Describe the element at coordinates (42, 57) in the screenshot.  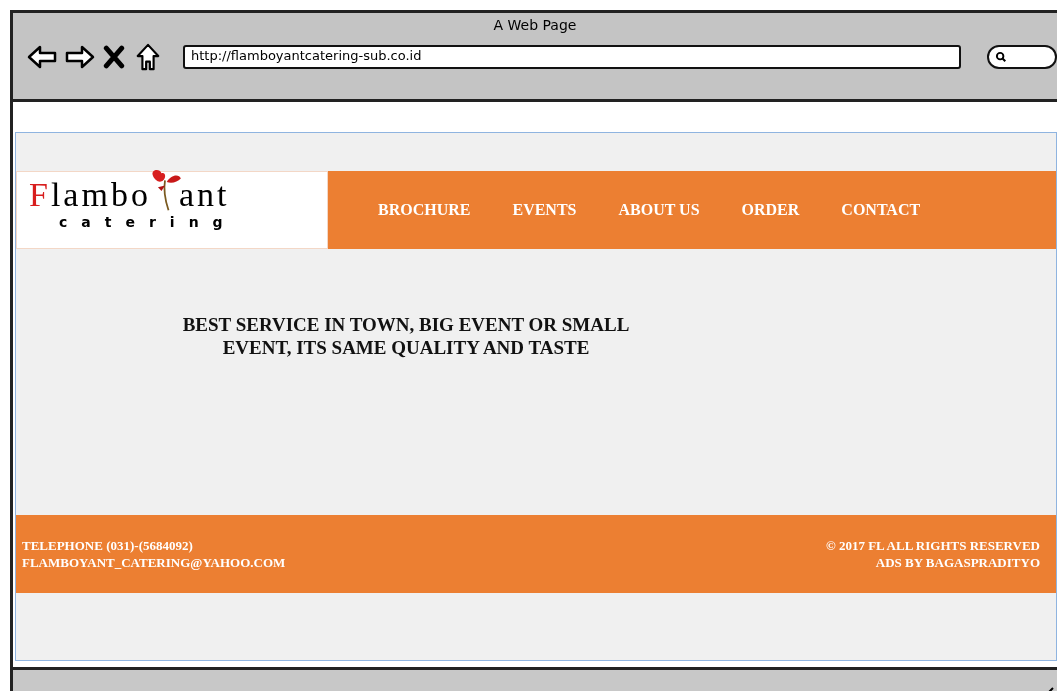
I see `back-icon` at that location.